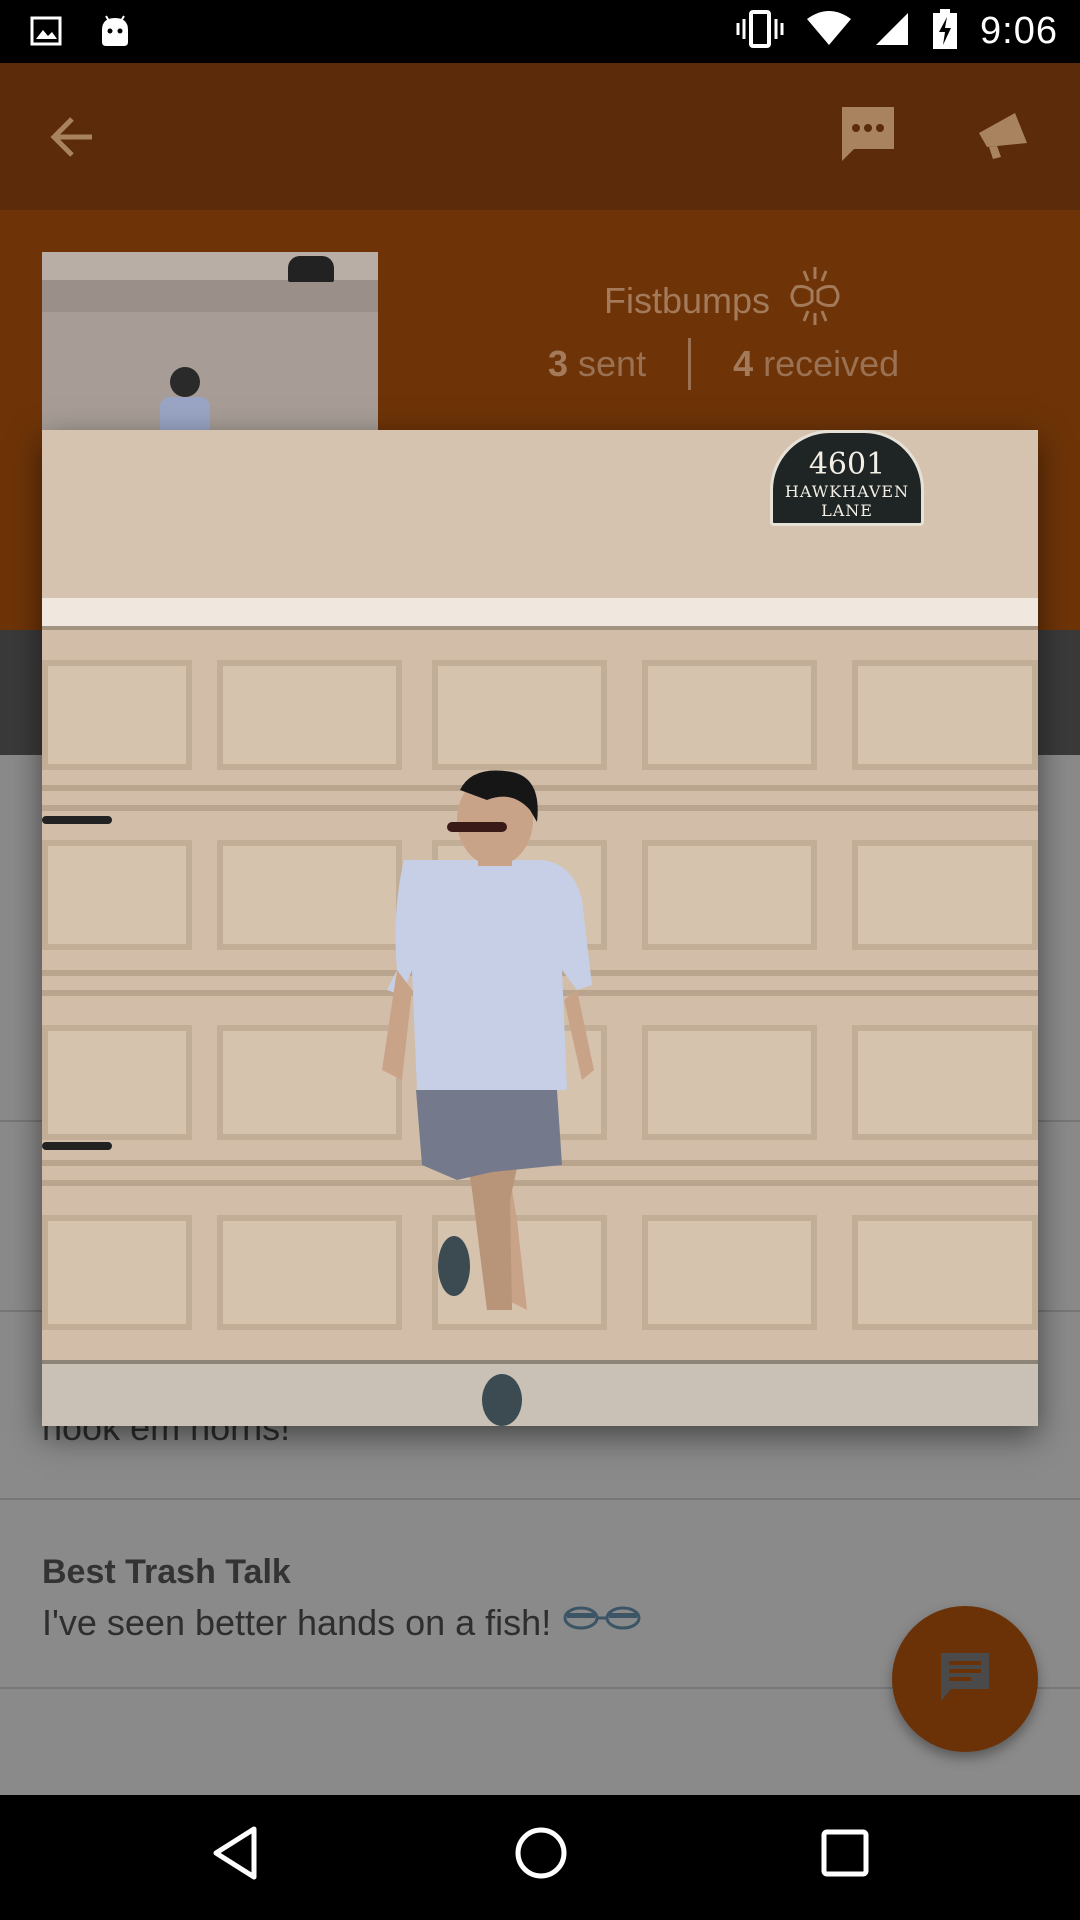 This screenshot has height=1920, width=1080. I want to click on fistbump-icon, so click(815, 300).